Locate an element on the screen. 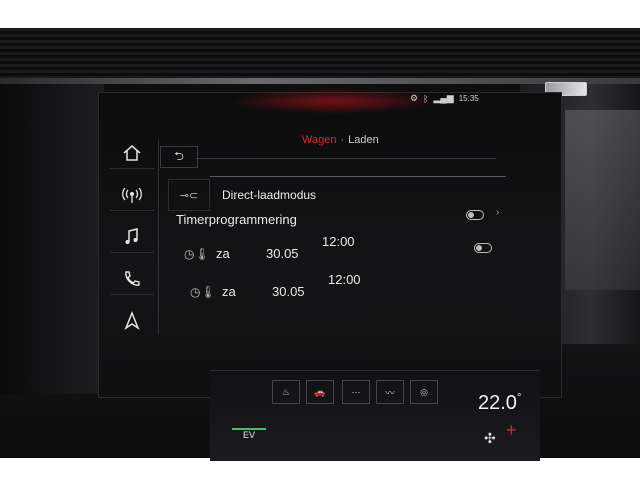 This screenshot has width=640, height=480. breadcrumb-current: Laden is located at coordinates (363, 140).